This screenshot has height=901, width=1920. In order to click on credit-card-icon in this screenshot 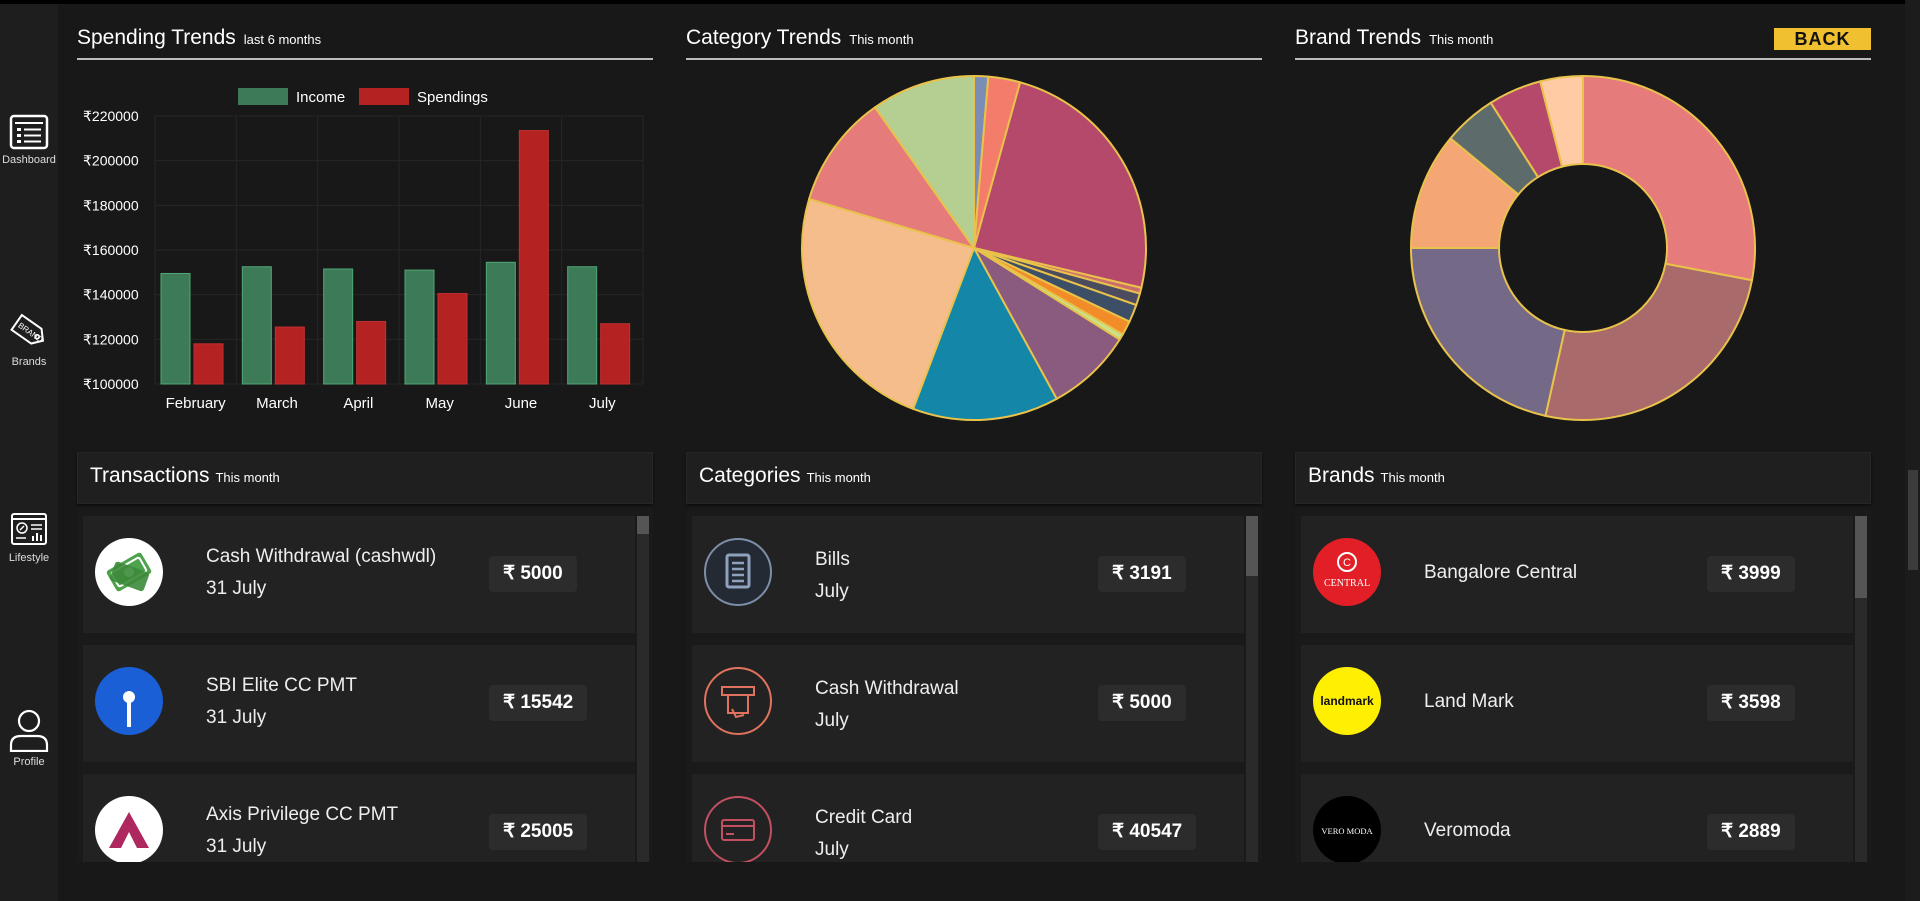, I will do `click(738, 829)`.